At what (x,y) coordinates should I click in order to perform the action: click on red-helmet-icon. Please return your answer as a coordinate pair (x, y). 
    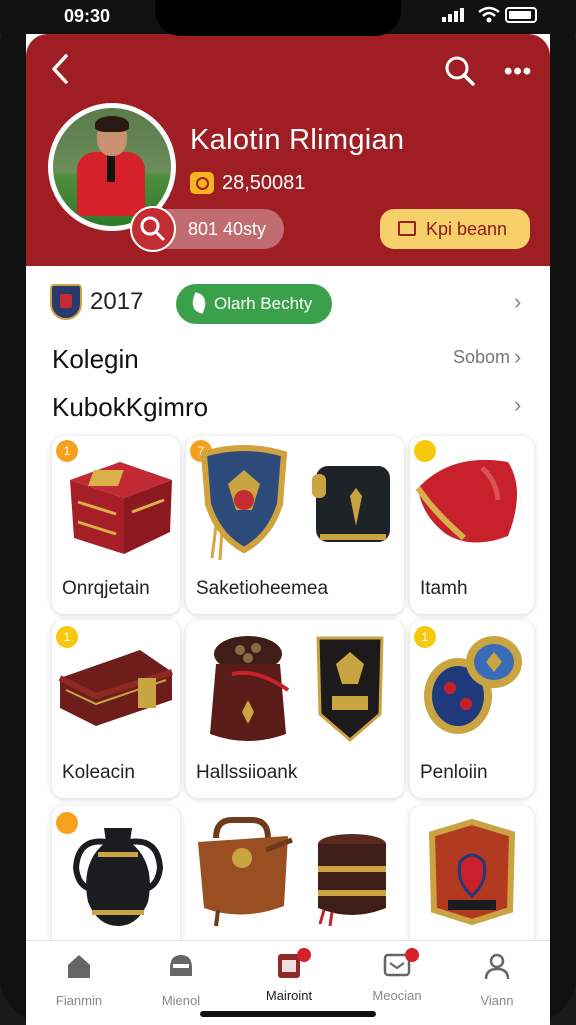
    Looking at the image, I should click on (466, 501).